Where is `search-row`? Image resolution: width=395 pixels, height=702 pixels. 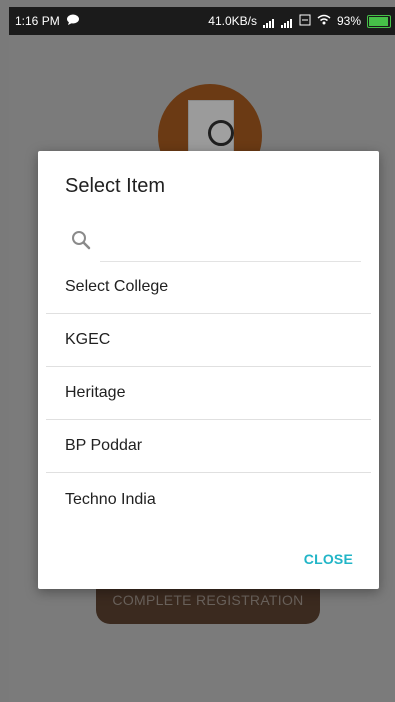 search-row is located at coordinates (213, 241).